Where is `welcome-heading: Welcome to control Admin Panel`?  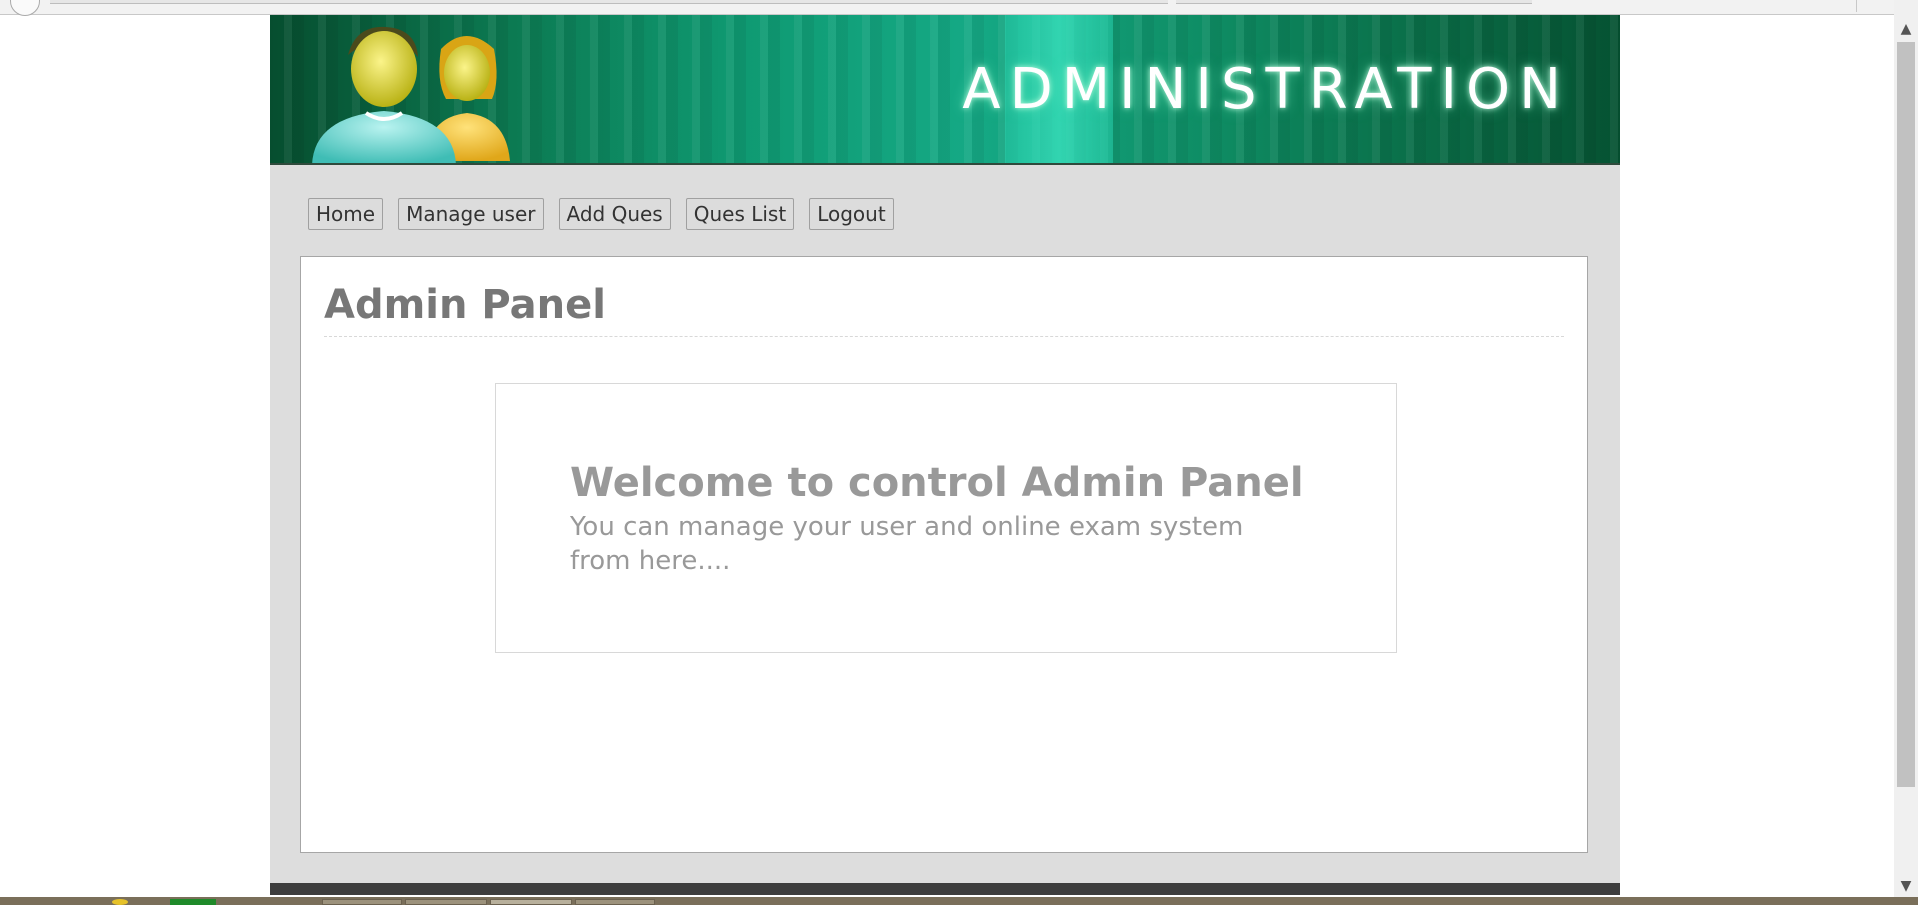 welcome-heading: Welcome to control Admin Panel is located at coordinates (937, 483).